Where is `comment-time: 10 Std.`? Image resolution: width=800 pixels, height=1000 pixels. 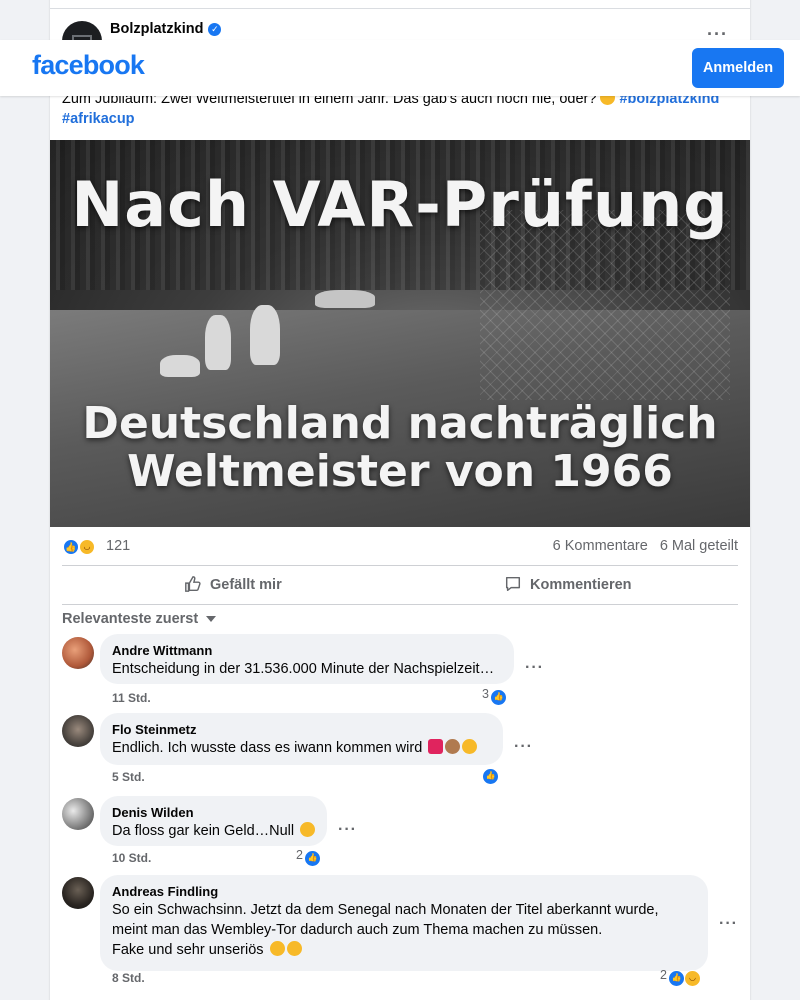
comment-time: 10 Std. is located at coordinates (131, 858).